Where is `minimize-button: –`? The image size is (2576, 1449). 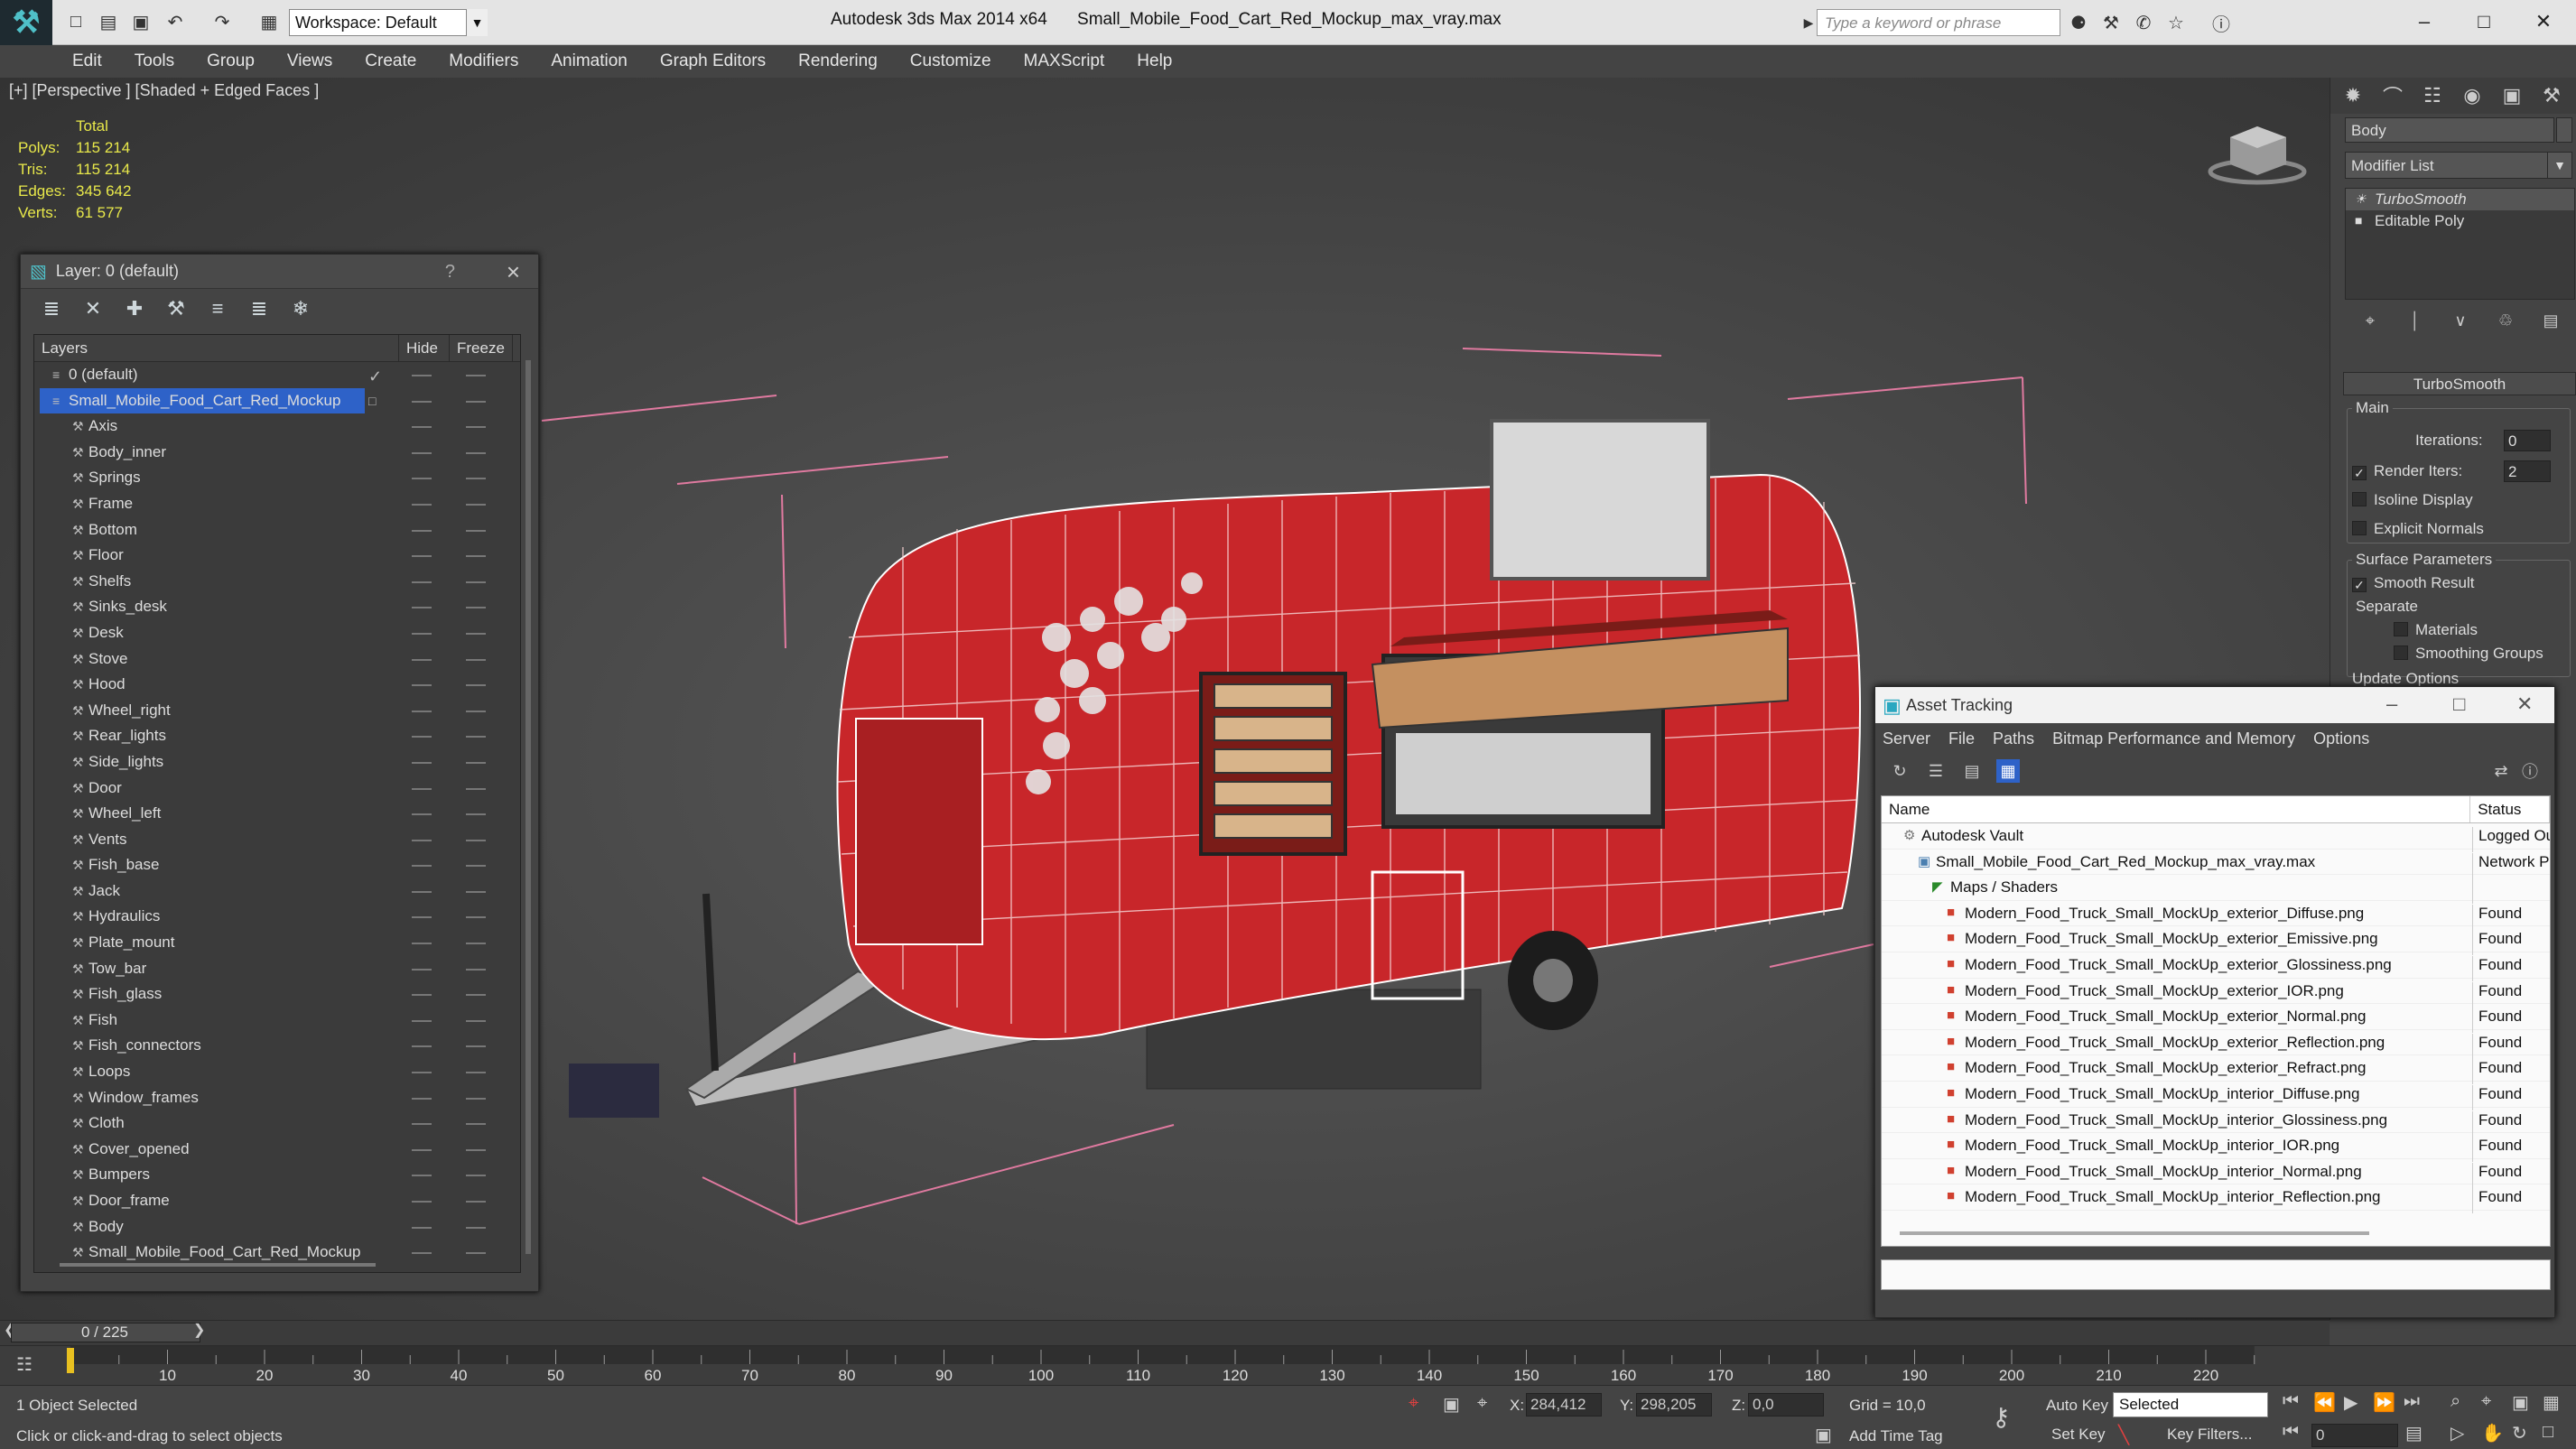
minimize-button: – is located at coordinates (2391, 704).